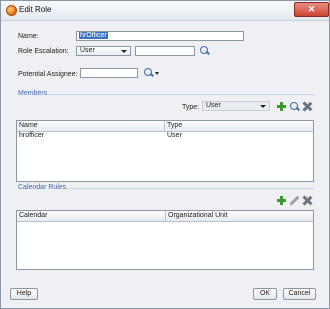 The image size is (330, 309). Describe the element at coordinates (33, 93) in the screenshot. I see `members-section-title: Members` at that location.